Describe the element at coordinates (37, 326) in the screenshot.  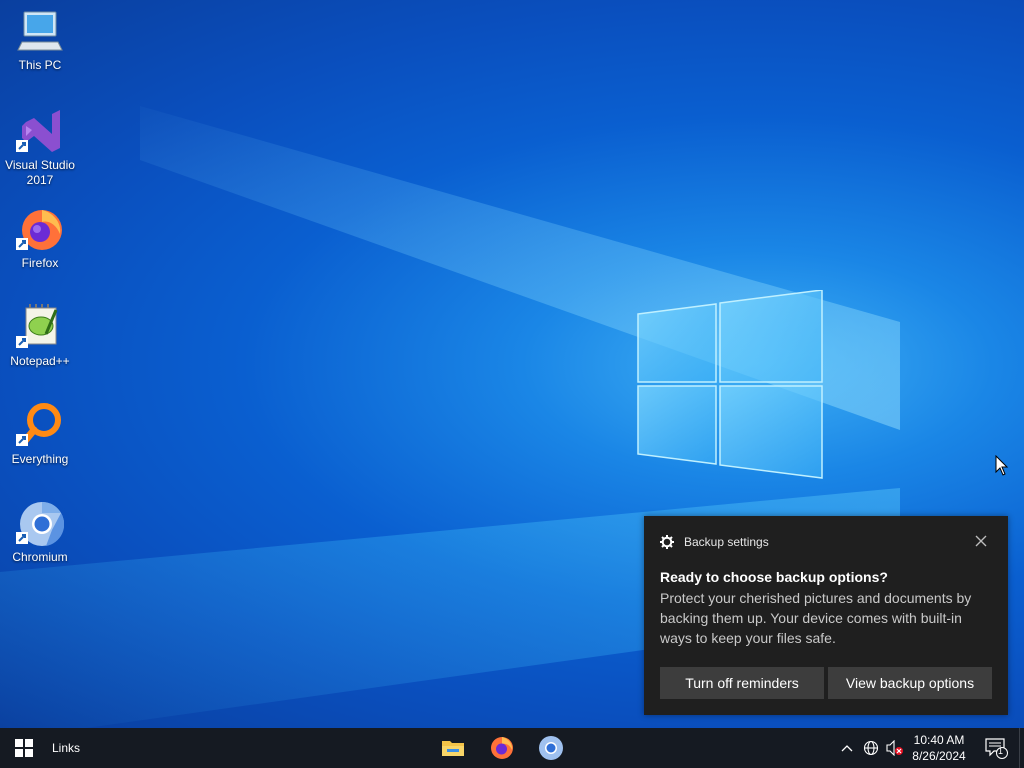
I see `notepad-plus-plus-icon` at that location.